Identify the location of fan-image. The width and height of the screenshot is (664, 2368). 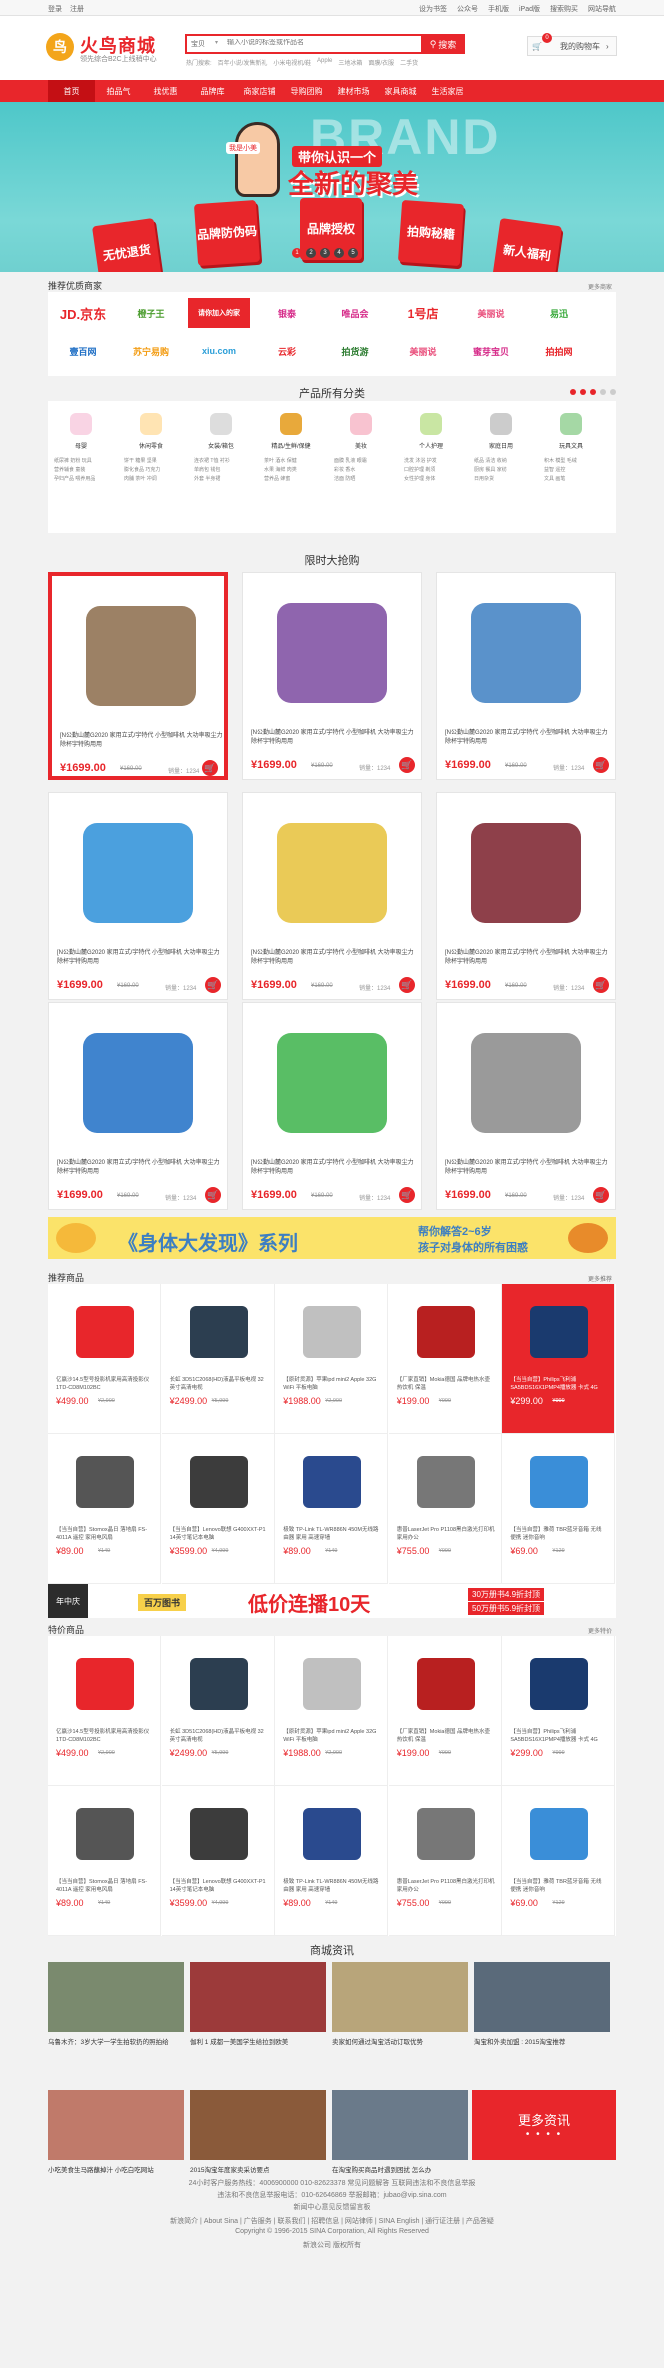
(105, 1482).